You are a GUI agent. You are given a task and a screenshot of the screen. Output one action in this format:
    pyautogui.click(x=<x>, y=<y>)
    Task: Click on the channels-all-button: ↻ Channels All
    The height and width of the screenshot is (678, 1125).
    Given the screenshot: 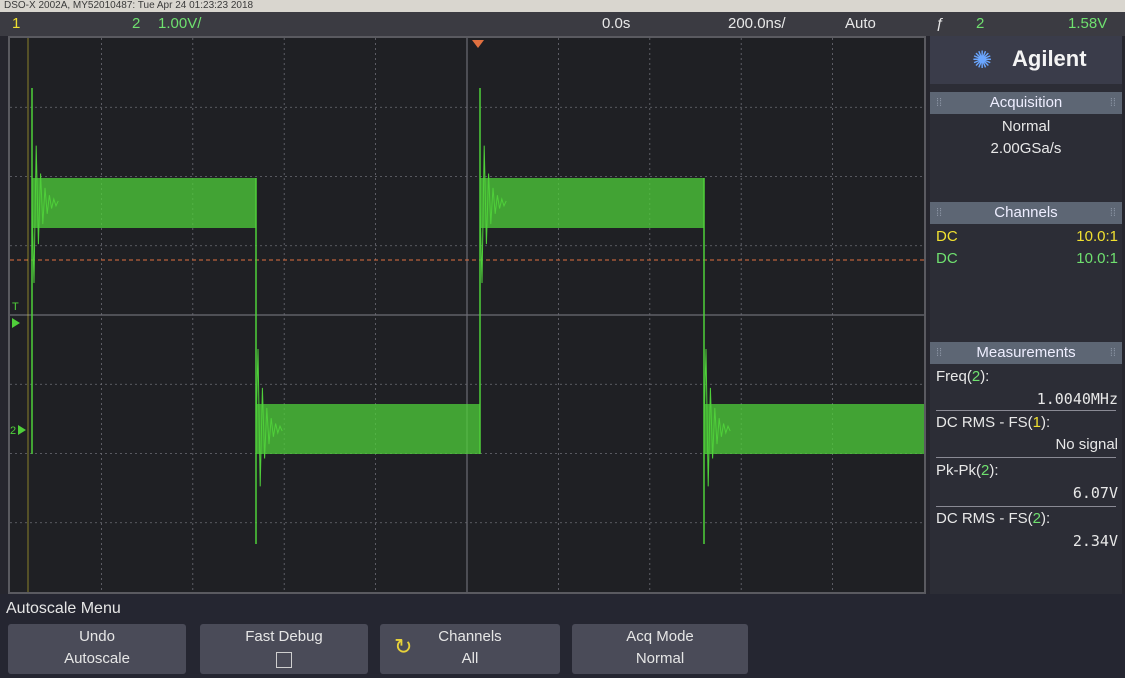 What is the action you would take?
    pyautogui.click(x=470, y=649)
    